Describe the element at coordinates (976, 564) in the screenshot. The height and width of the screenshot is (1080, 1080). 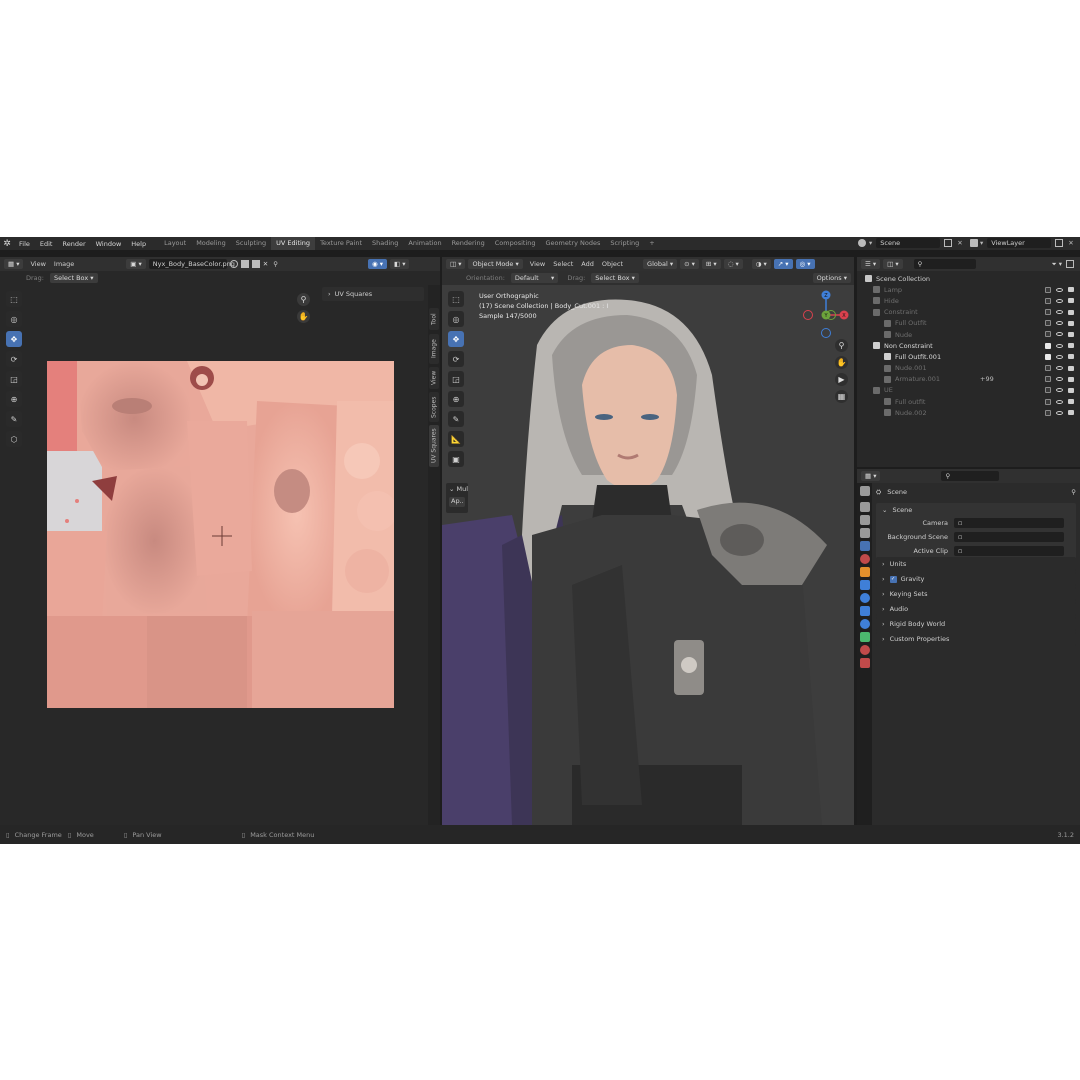
I see `properties-panel: › Units` at that location.